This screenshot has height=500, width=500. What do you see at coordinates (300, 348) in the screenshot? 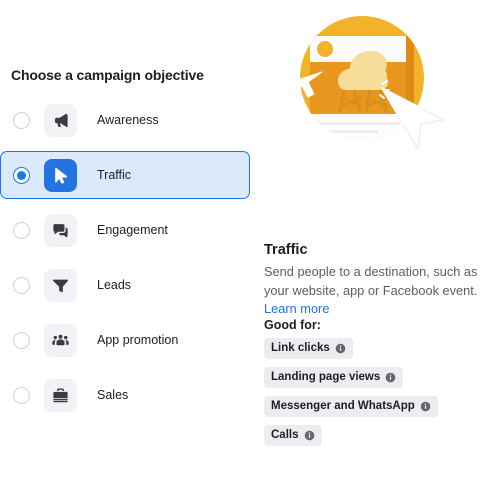
I see `chip-label: Link clicks` at bounding box center [300, 348].